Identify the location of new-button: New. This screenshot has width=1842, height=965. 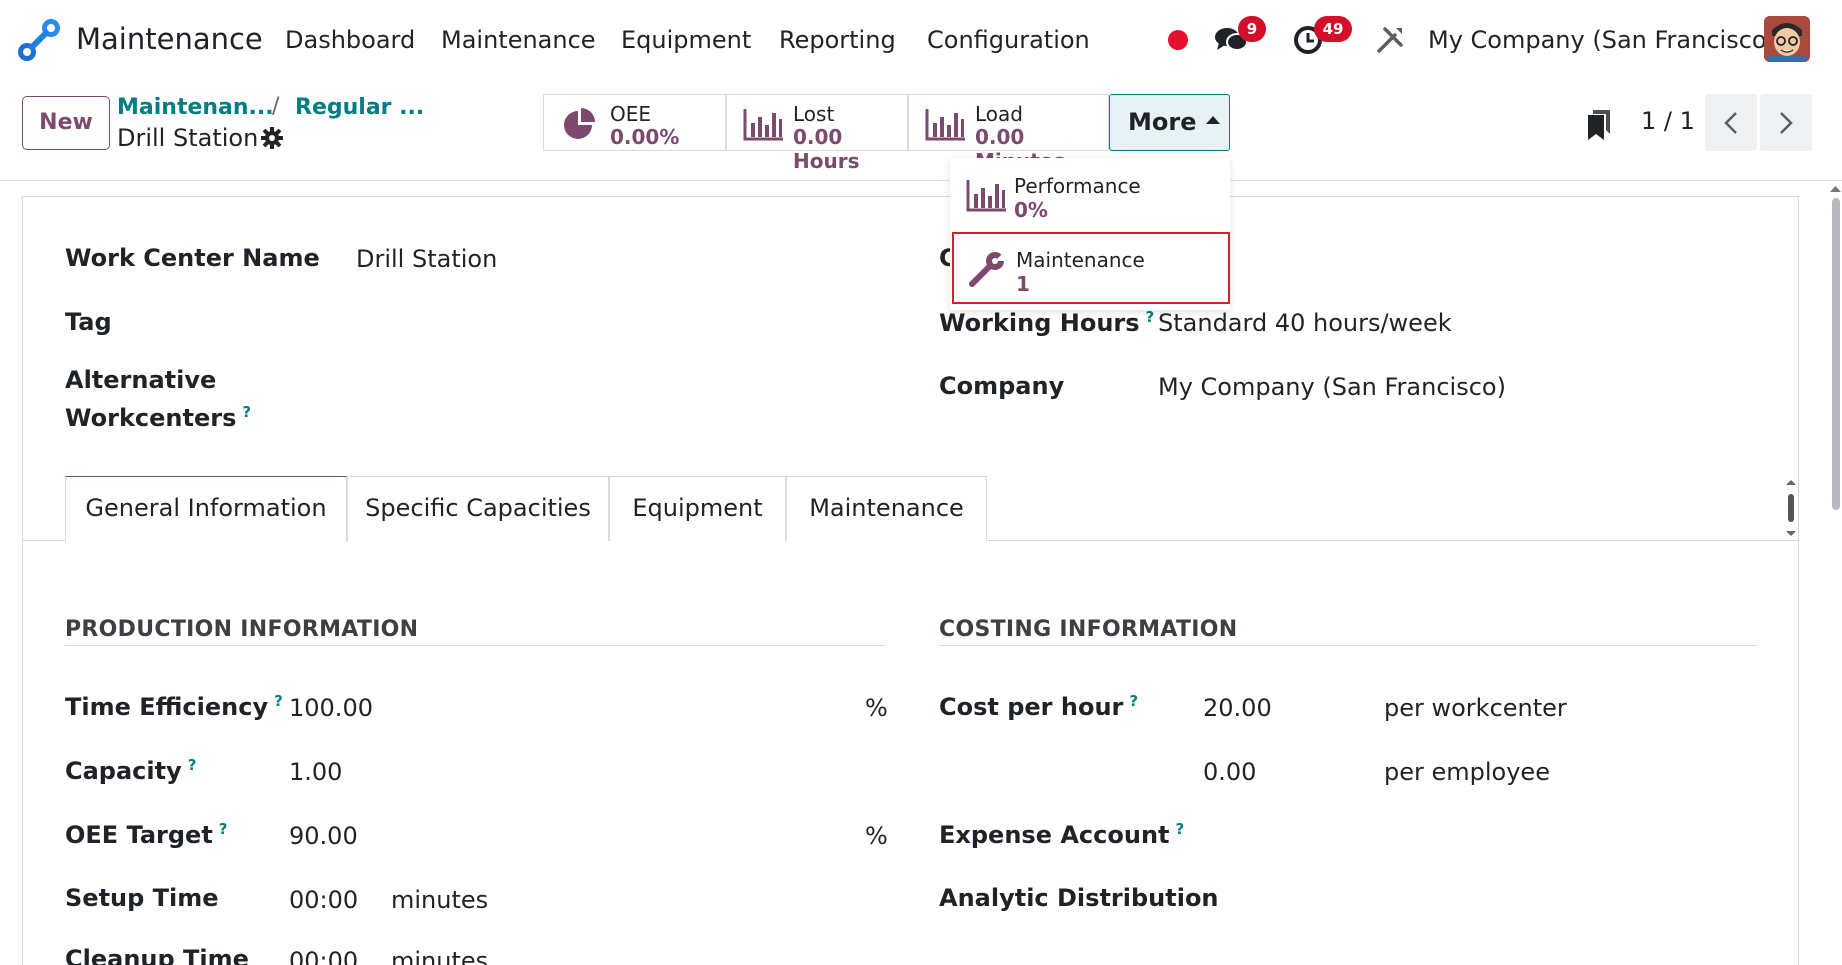
(66, 123).